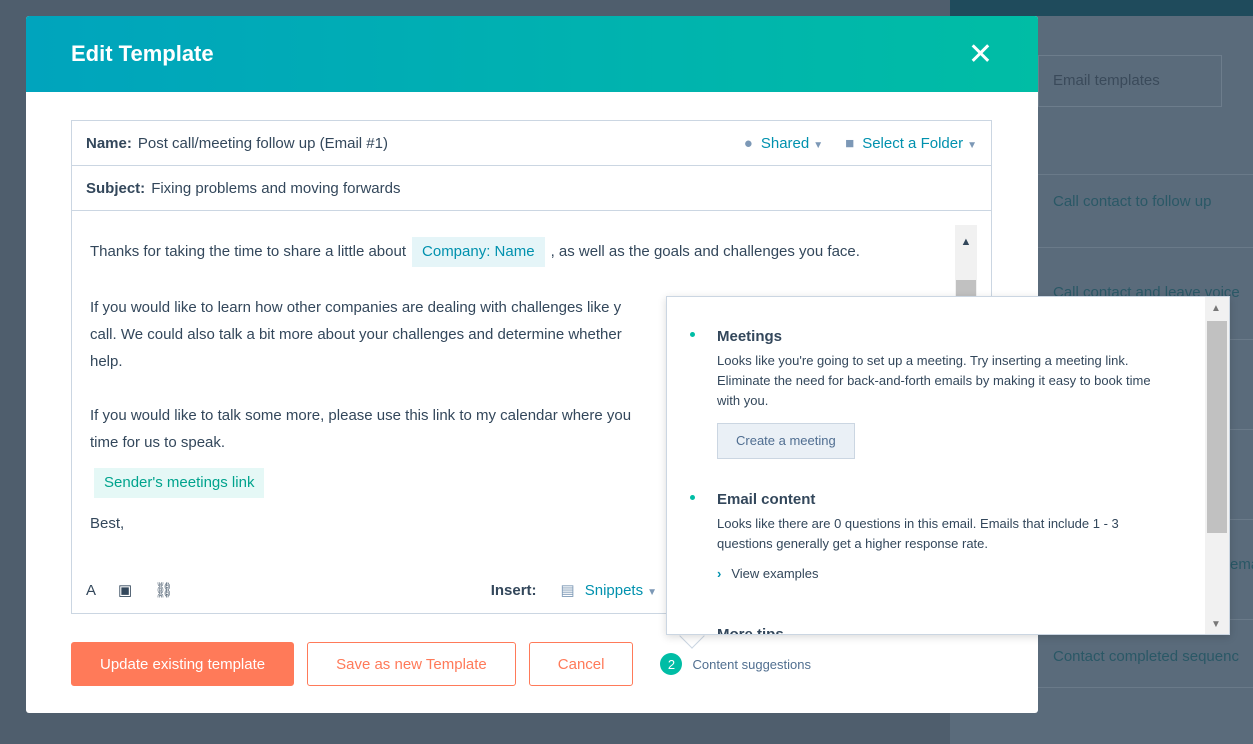  What do you see at coordinates (116, 188) in the screenshot?
I see `subject-label: Subject:` at bounding box center [116, 188].